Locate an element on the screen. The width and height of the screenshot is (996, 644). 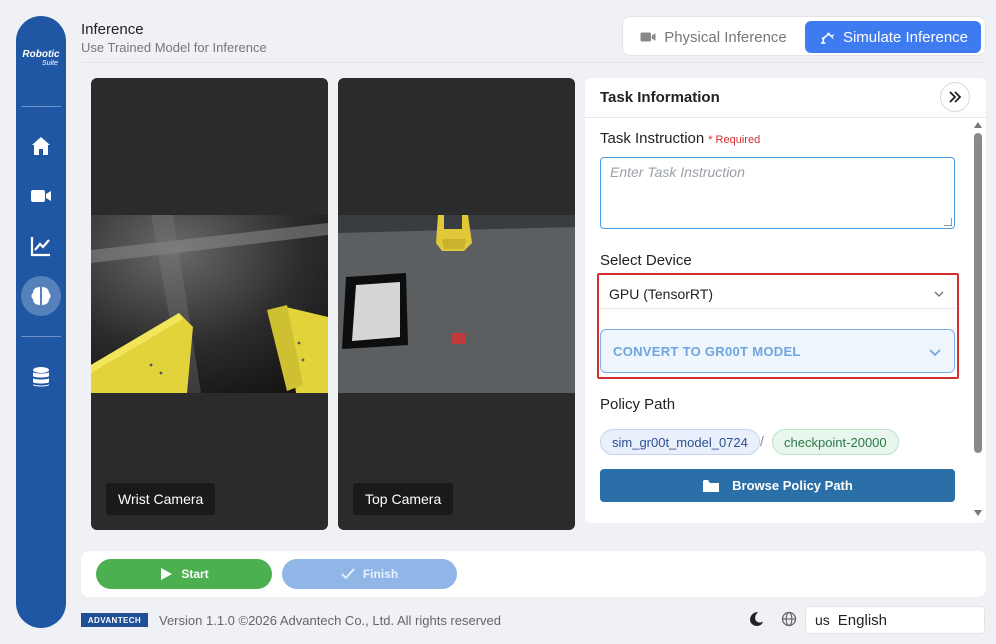
brain-icon is located at coordinates (41, 296).